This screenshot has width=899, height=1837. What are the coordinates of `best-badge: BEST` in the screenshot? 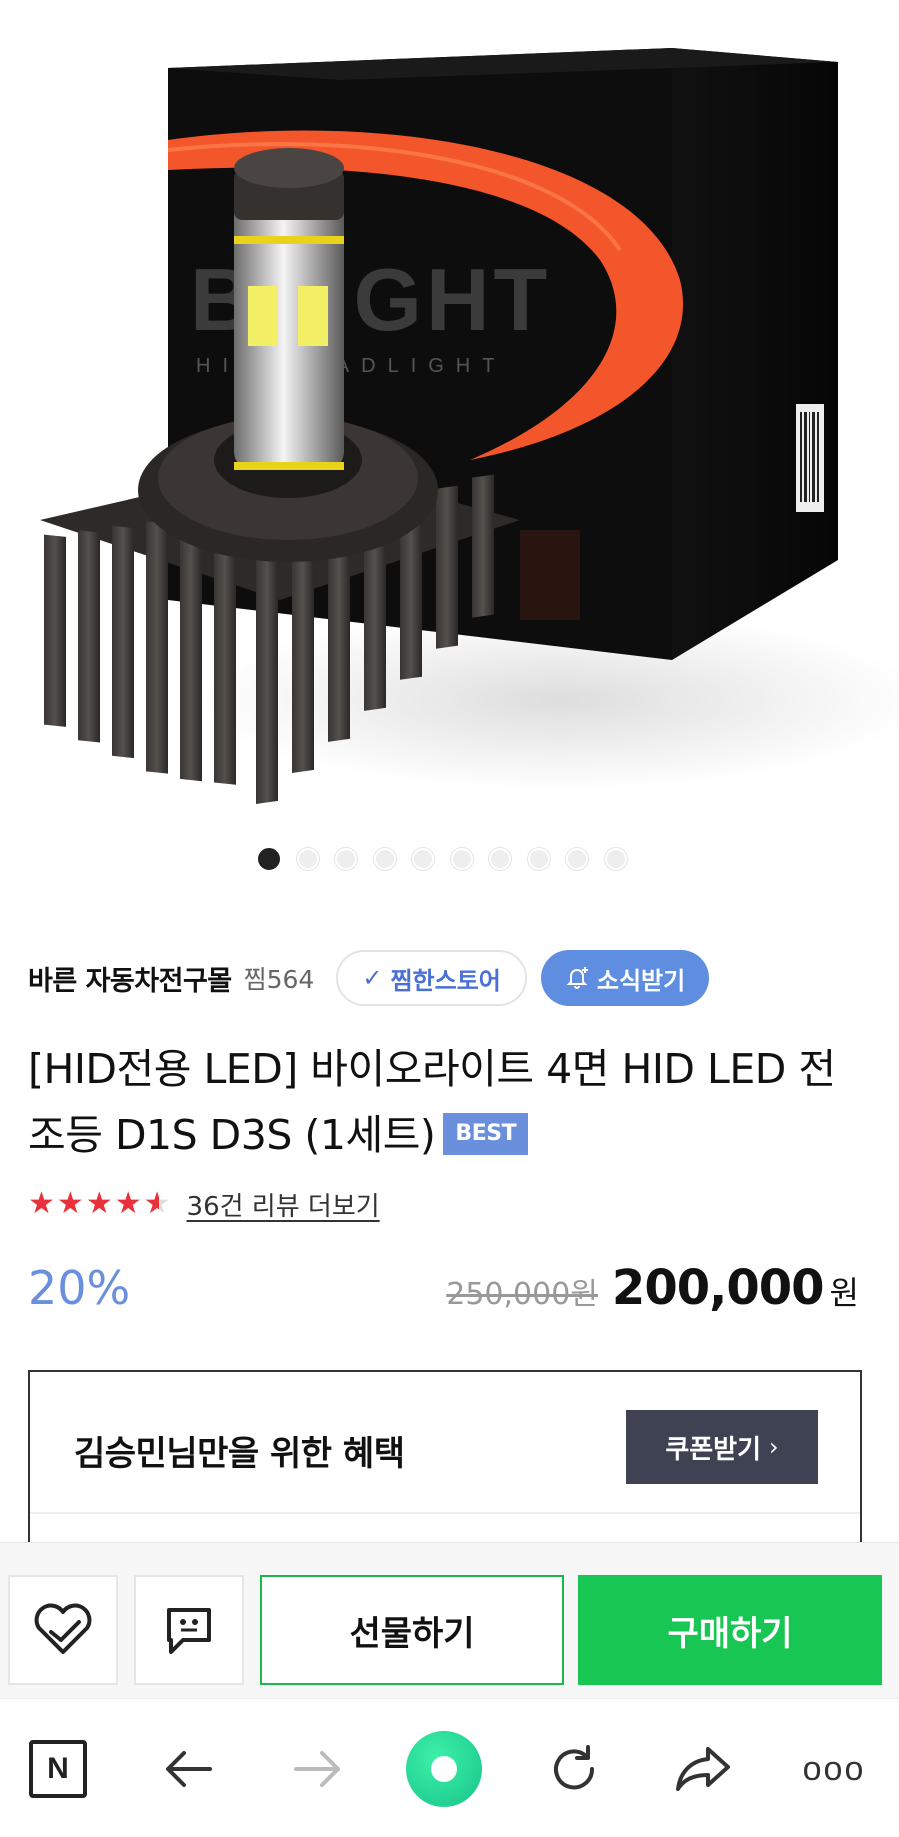 It's located at (486, 1134).